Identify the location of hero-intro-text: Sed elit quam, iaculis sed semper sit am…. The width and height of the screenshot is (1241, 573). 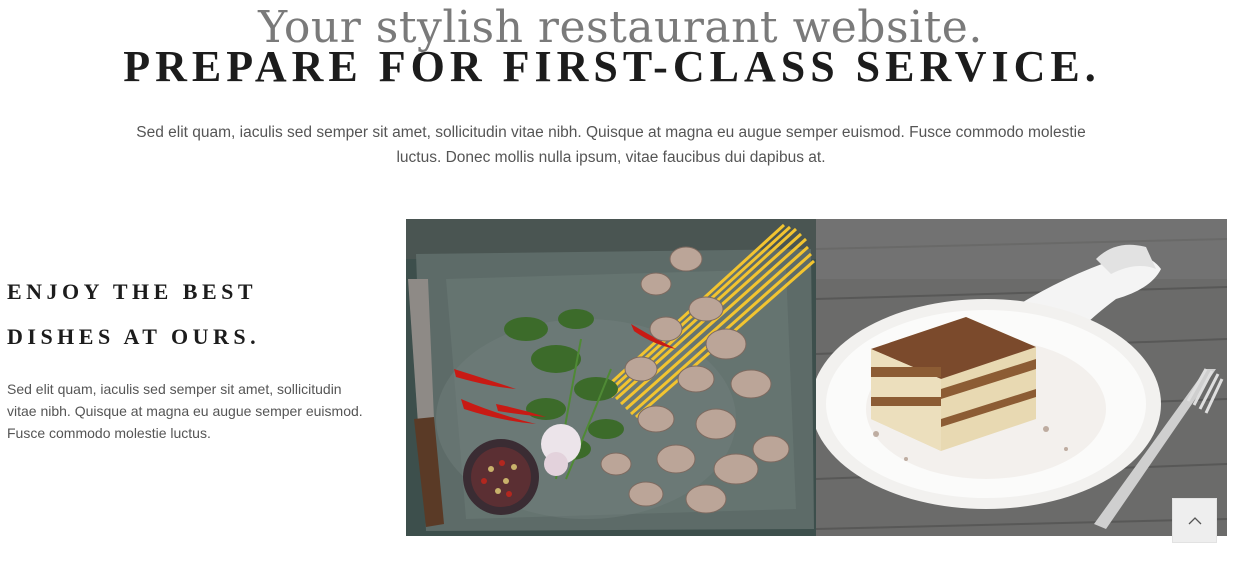
(611, 145).